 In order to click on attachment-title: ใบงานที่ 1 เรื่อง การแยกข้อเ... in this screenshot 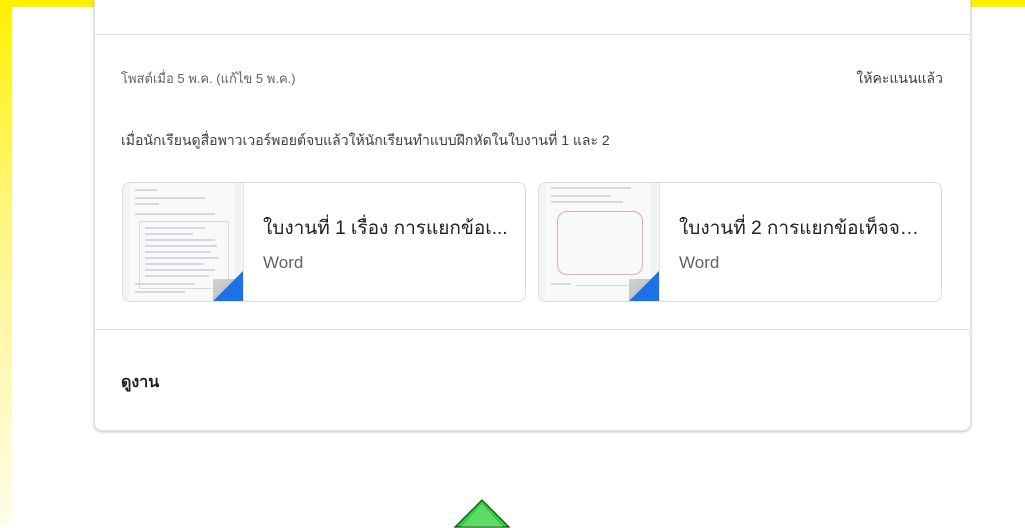, I will do `click(385, 228)`.